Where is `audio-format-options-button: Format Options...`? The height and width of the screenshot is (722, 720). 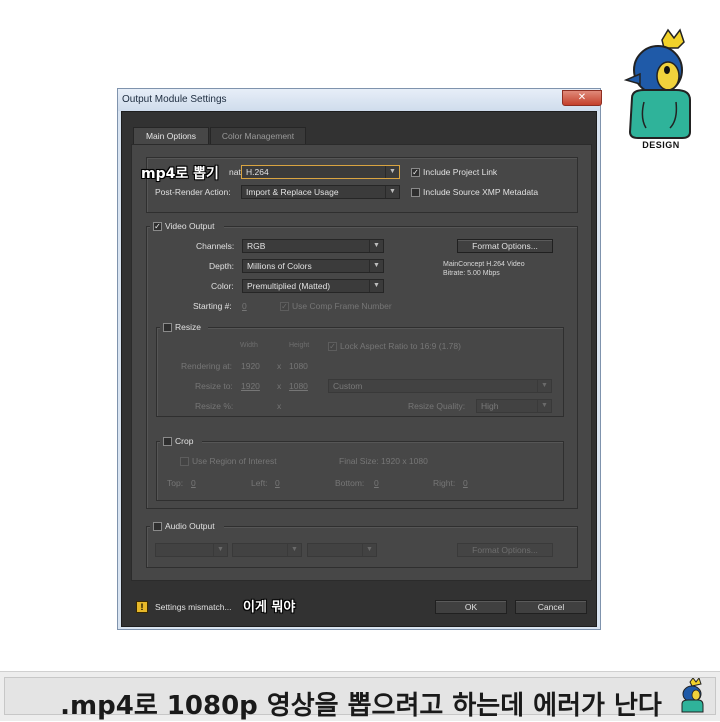 audio-format-options-button: Format Options... is located at coordinates (505, 550).